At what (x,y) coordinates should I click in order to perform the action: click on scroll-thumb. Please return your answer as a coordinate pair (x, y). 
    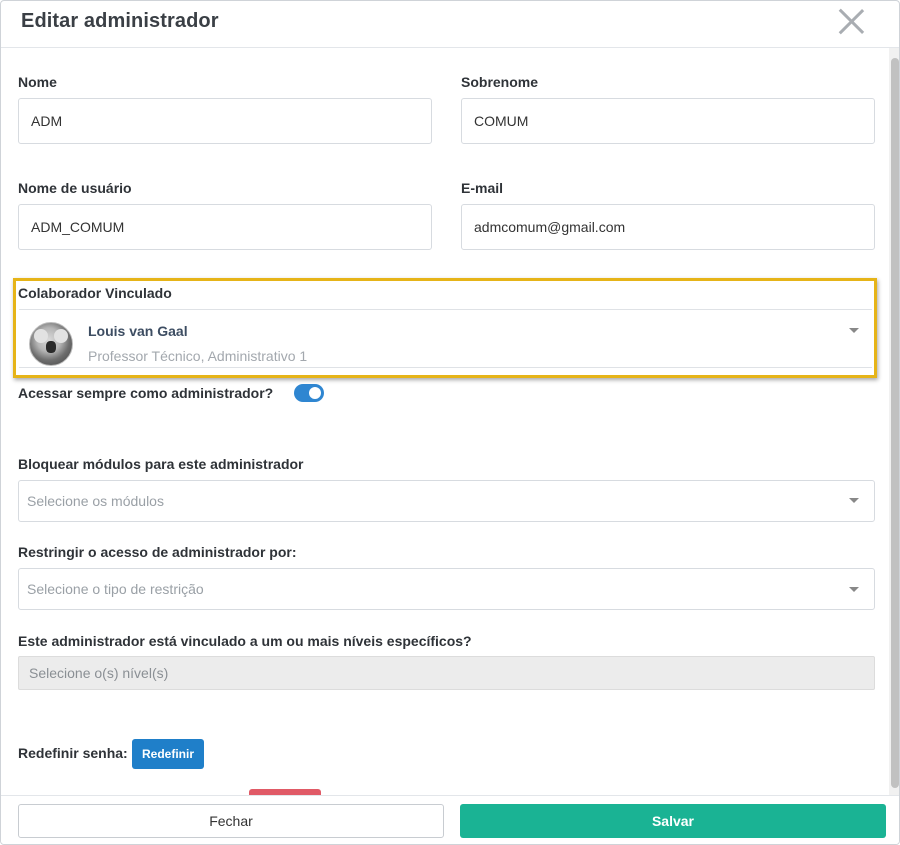
    Looking at the image, I should click on (895, 423).